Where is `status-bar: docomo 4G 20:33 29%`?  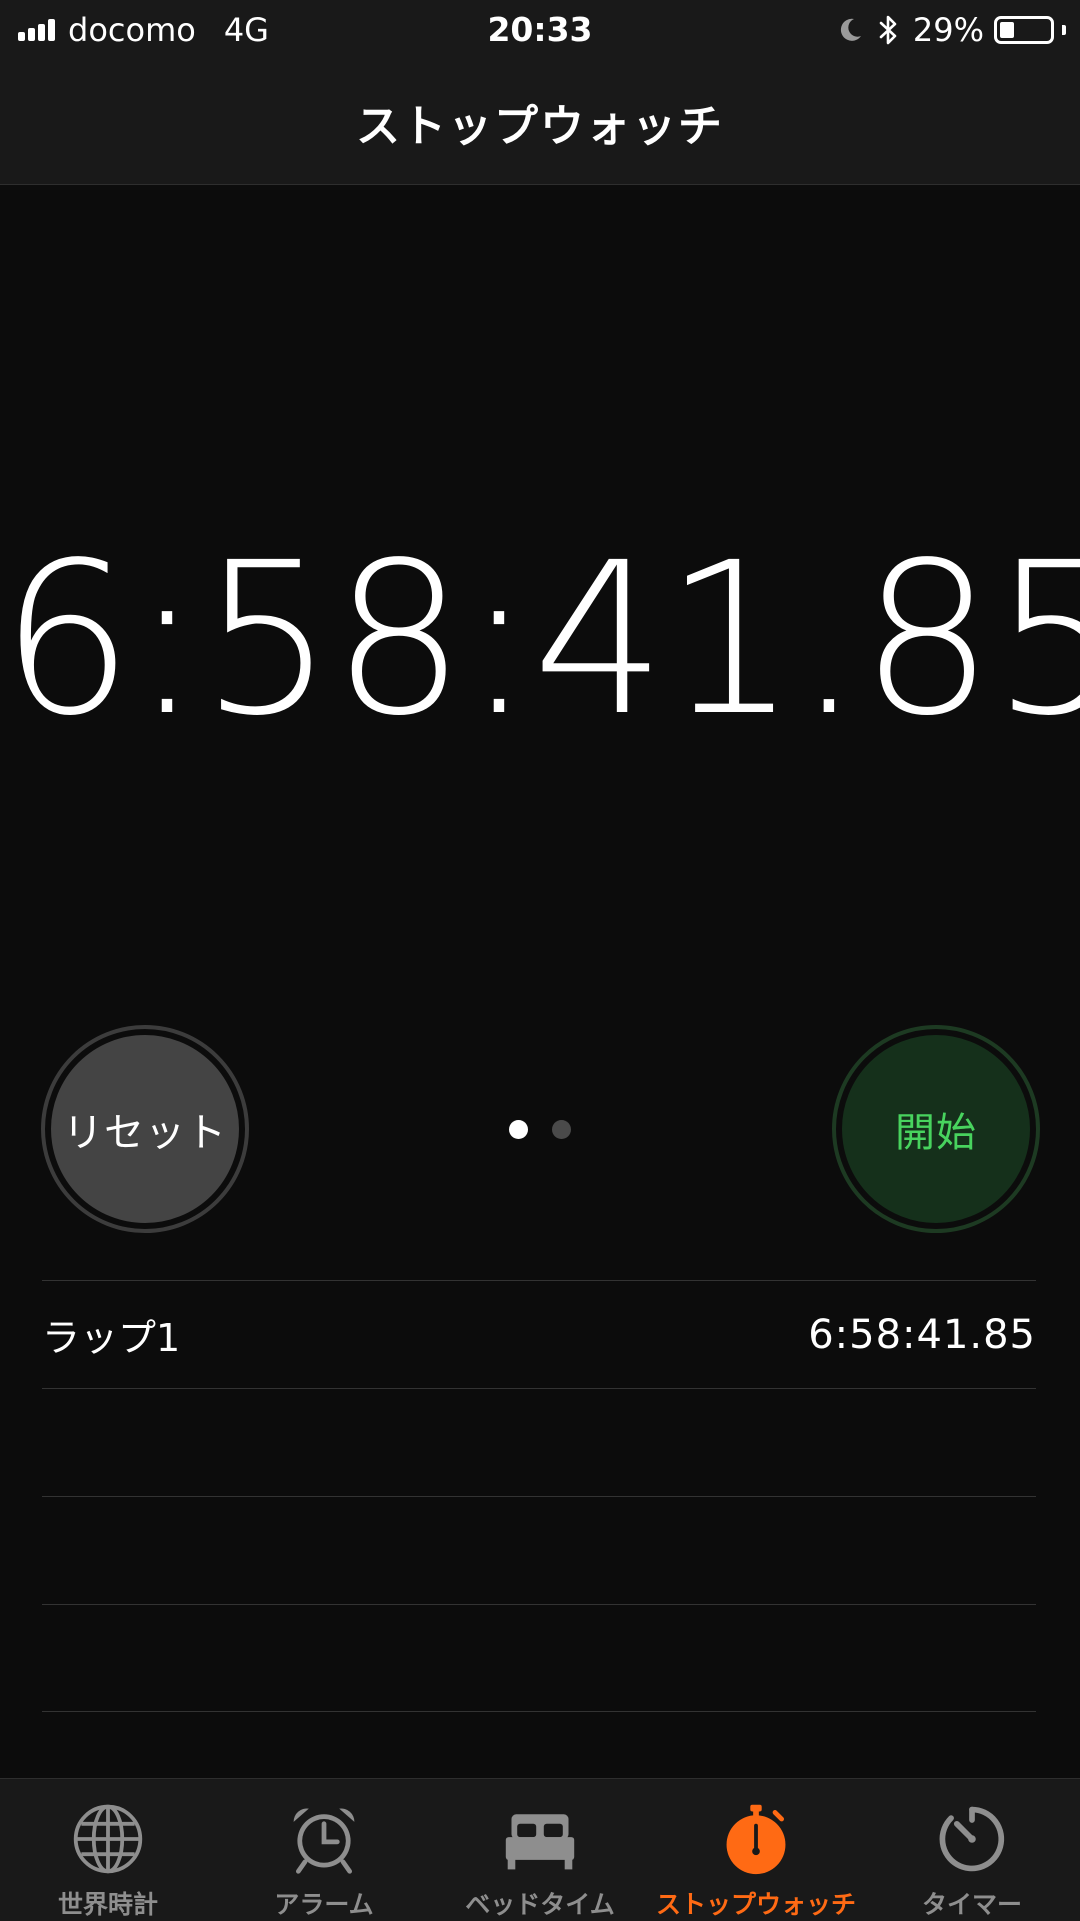
status-bar: docomo 4G 20:33 29% is located at coordinates (540, 30).